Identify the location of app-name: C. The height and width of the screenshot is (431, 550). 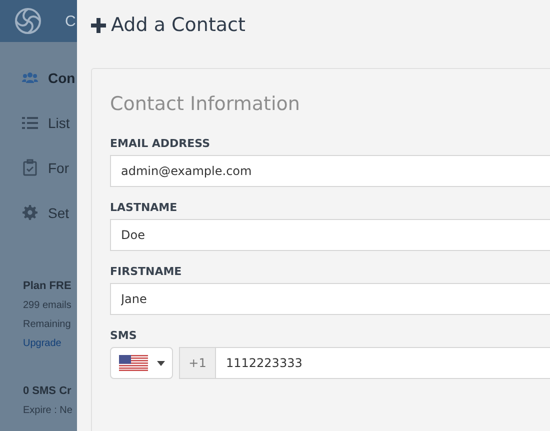
(70, 21).